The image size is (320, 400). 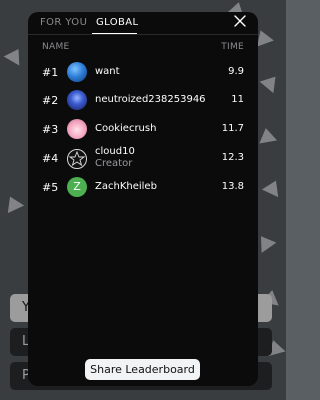 What do you see at coordinates (115, 151) in the screenshot?
I see `player-name: cloud10` at bounding box center [115, 151].